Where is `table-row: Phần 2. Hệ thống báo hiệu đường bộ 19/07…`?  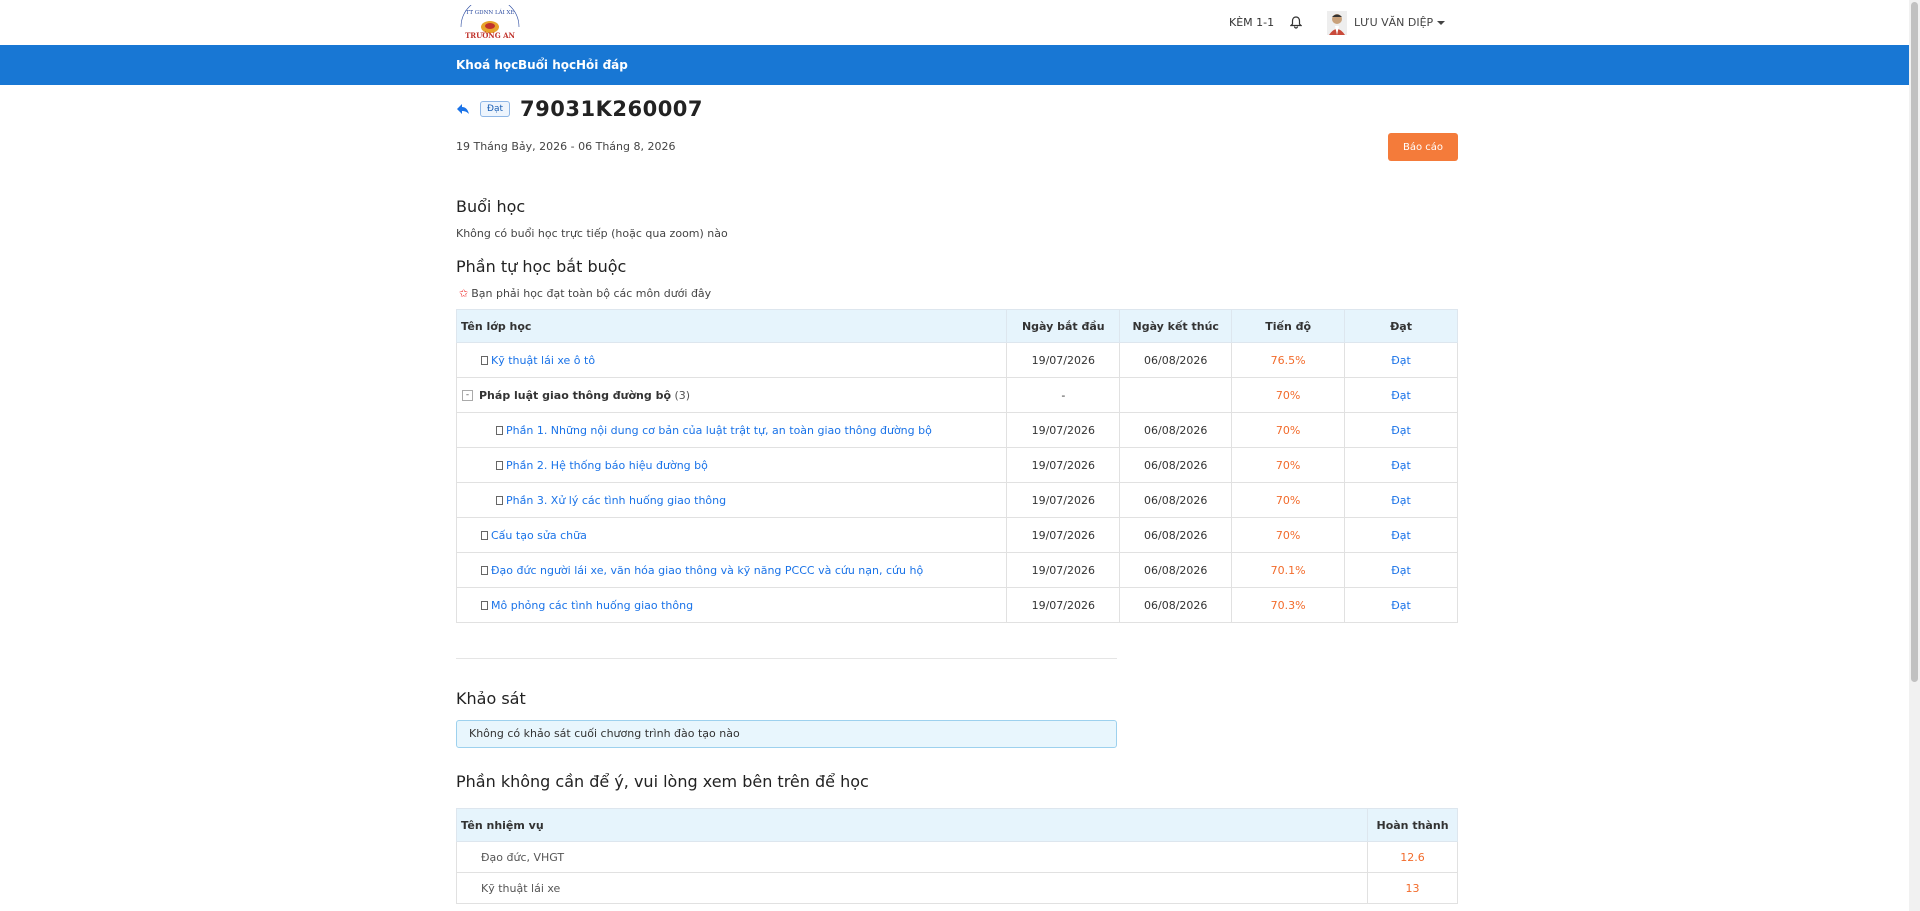
table-row: Phần 2. Hệ thống báo hiệu đường bộ 19/07… is located at coordinates (956, 465).